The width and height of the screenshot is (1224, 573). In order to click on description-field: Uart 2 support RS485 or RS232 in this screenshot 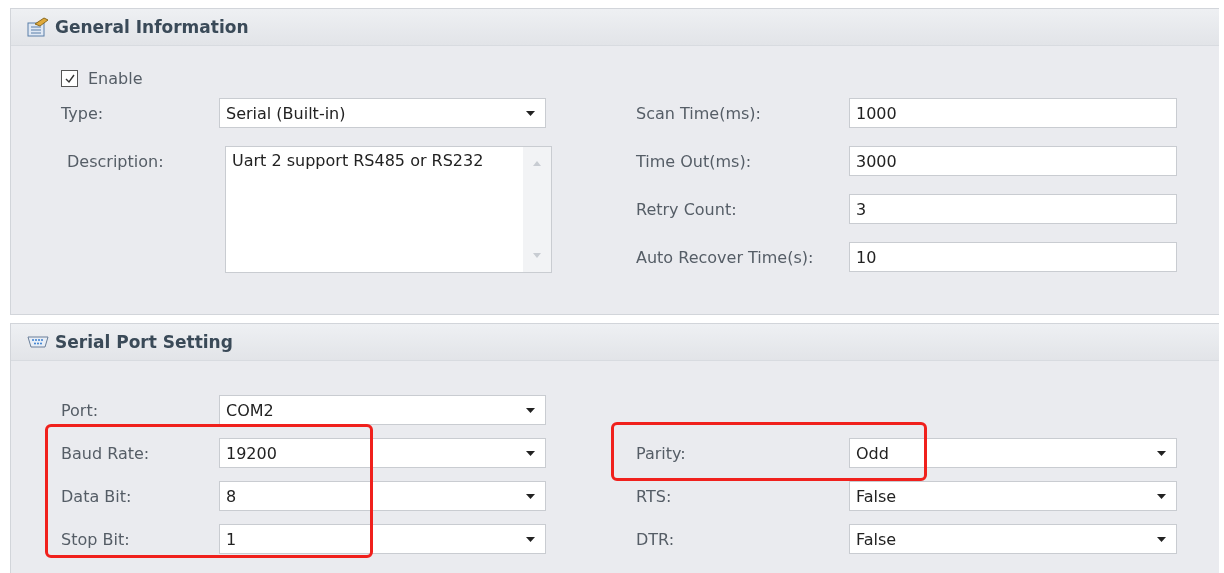, I will do `click(388, 209)`.